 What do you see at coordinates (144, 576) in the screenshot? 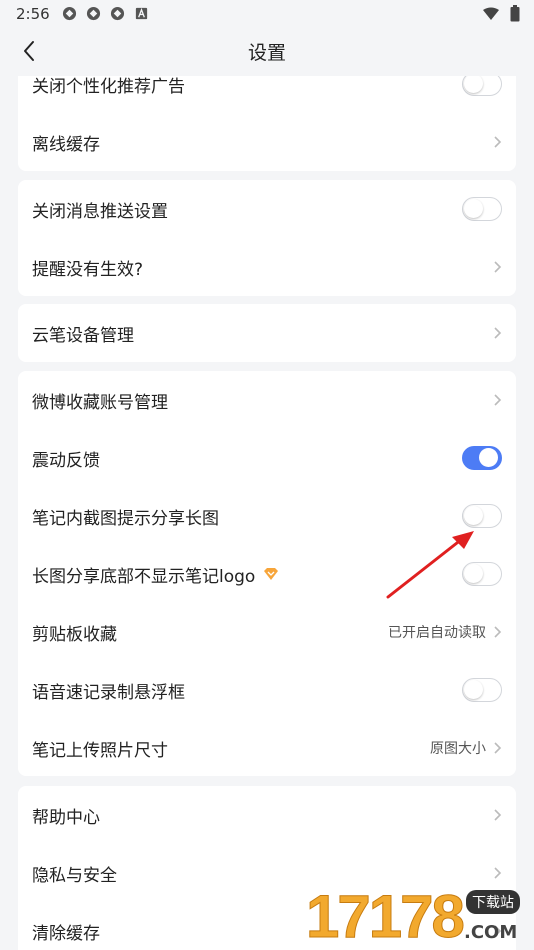
I see `setting-label: 长图分享底部不显示笔记logo` at bounding box center [144, 576].